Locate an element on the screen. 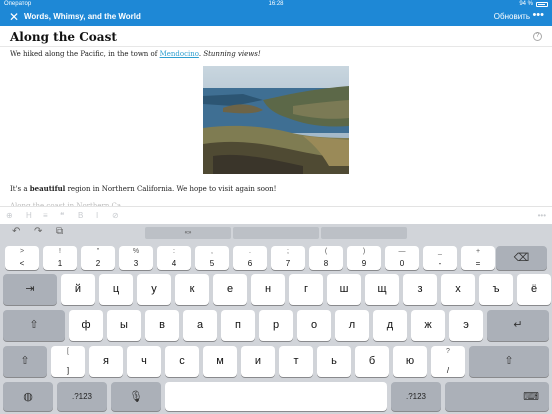  key-ы: ы is located at coordinates (124, 325).